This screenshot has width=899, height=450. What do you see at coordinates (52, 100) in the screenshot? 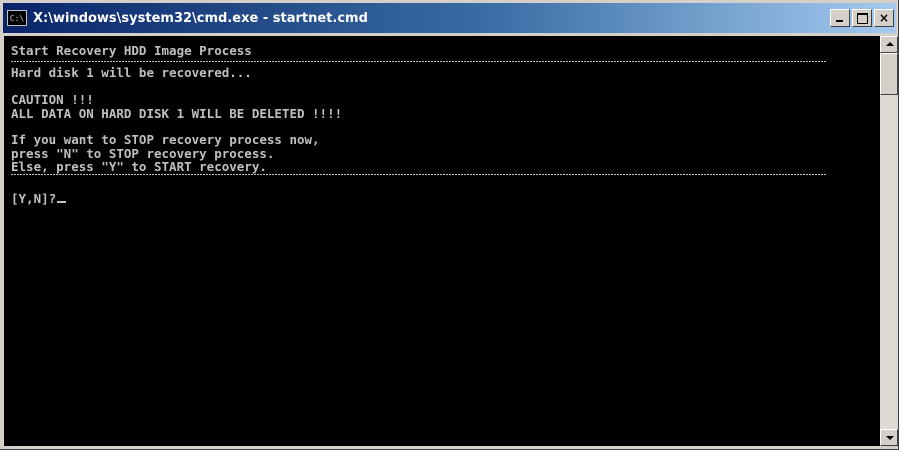
I see `console-caution: CAUTION !!!` at bounding box center [52, 100].